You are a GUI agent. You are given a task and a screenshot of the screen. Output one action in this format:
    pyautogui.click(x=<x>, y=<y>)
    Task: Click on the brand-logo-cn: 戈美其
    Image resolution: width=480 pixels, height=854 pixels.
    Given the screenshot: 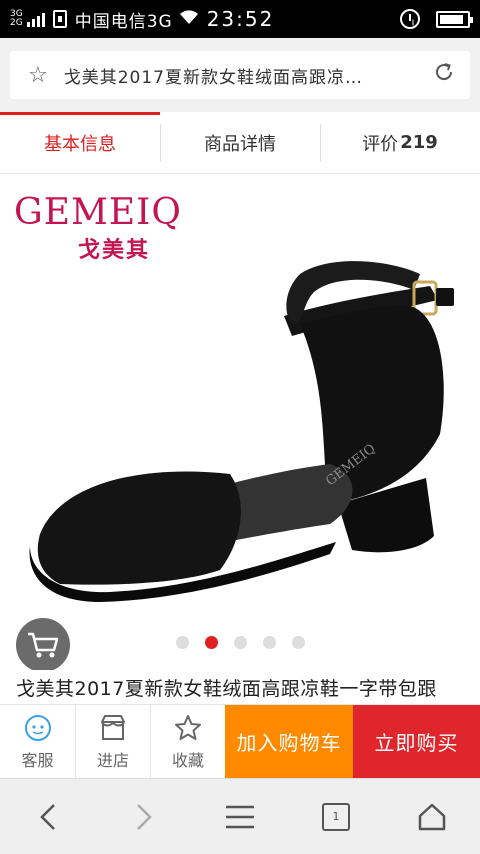 What is the action you would take?
    pyautogui.click(x=114, y=250)
    